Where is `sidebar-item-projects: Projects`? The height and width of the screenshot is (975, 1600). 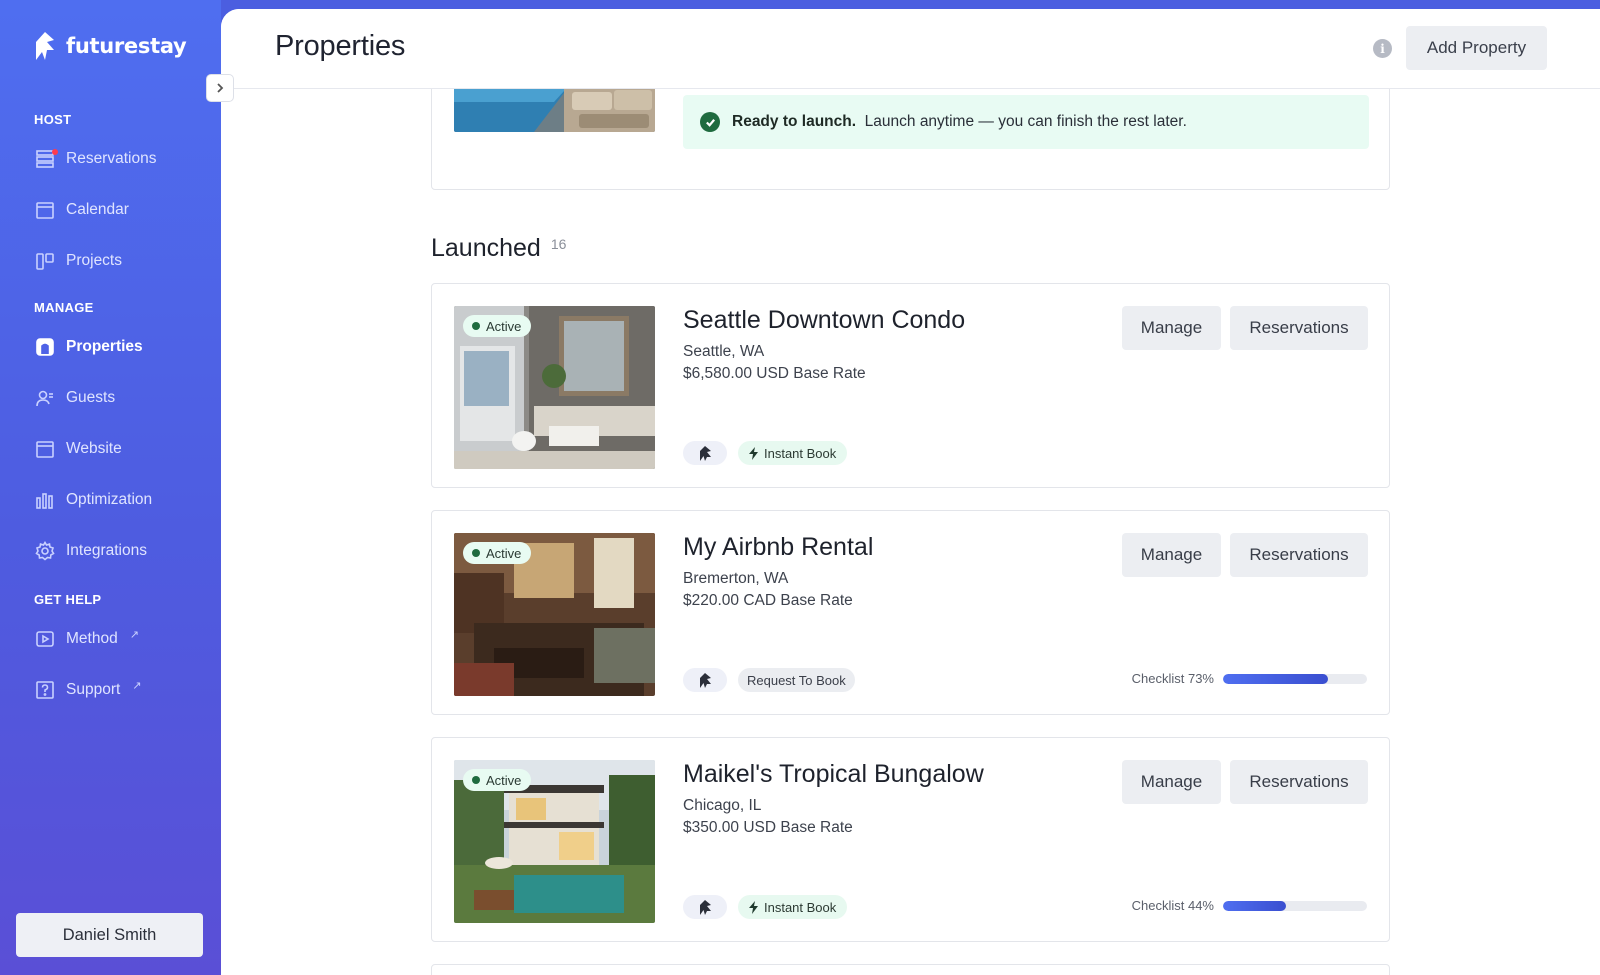
sidebar-item-projects: Projects is located at coordinates (78, 261).